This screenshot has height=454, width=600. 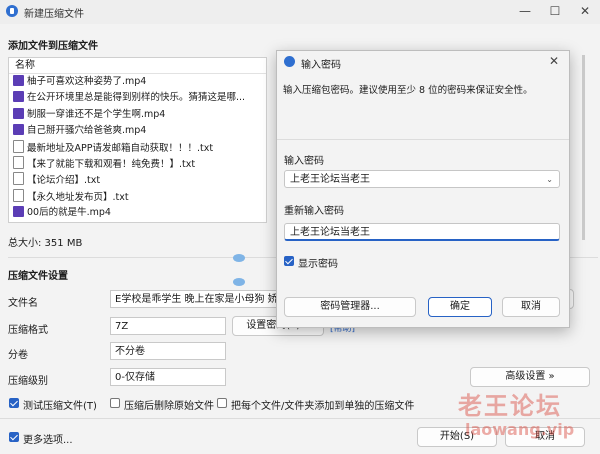 What do you see at coordinates (96, 114) in the screenshot?
I see `file-name: 制服一穿谁还不是个学生啊.mp4` at bounding box center [96, 114].